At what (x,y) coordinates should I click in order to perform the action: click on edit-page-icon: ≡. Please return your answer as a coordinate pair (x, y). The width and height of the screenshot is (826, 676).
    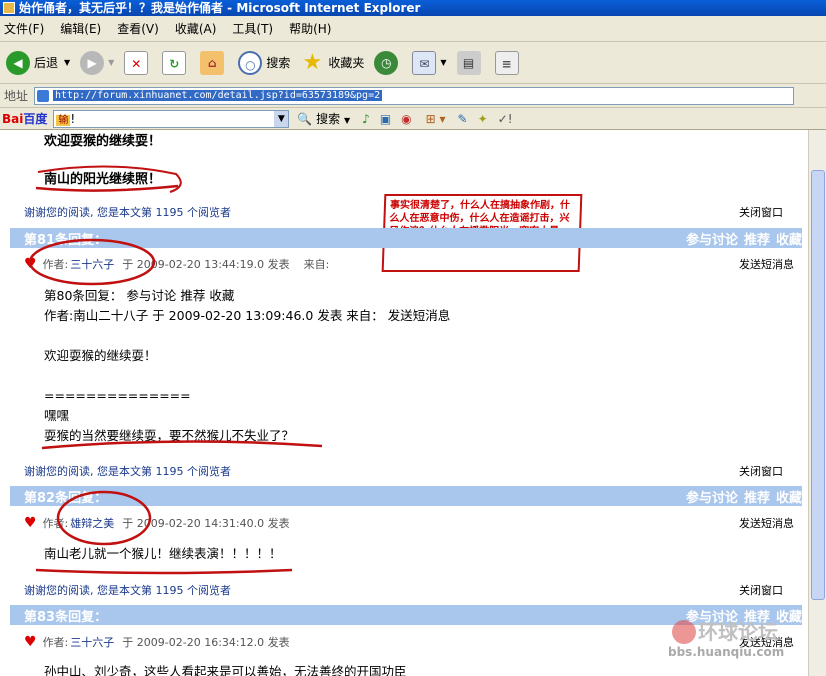
    Looking at the image, I should click on (506, 62).